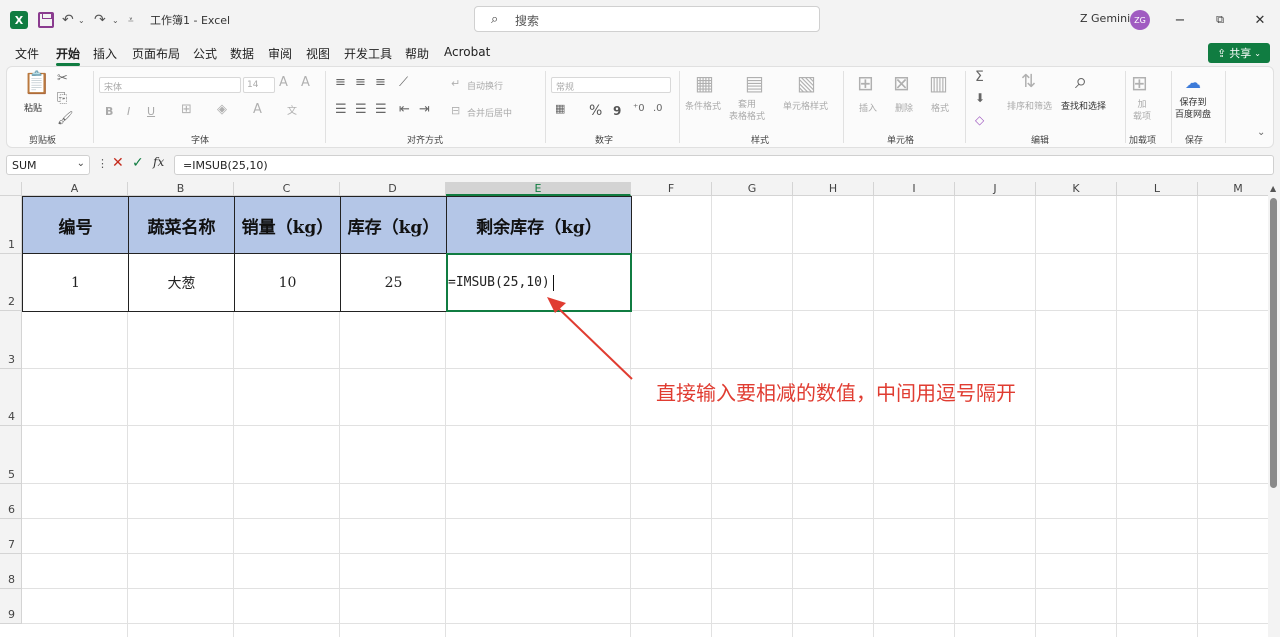 Image resolution: width=1280 pixels, height=637 pixels. I want to click on undo-icon: ↶, so click(68, 20).